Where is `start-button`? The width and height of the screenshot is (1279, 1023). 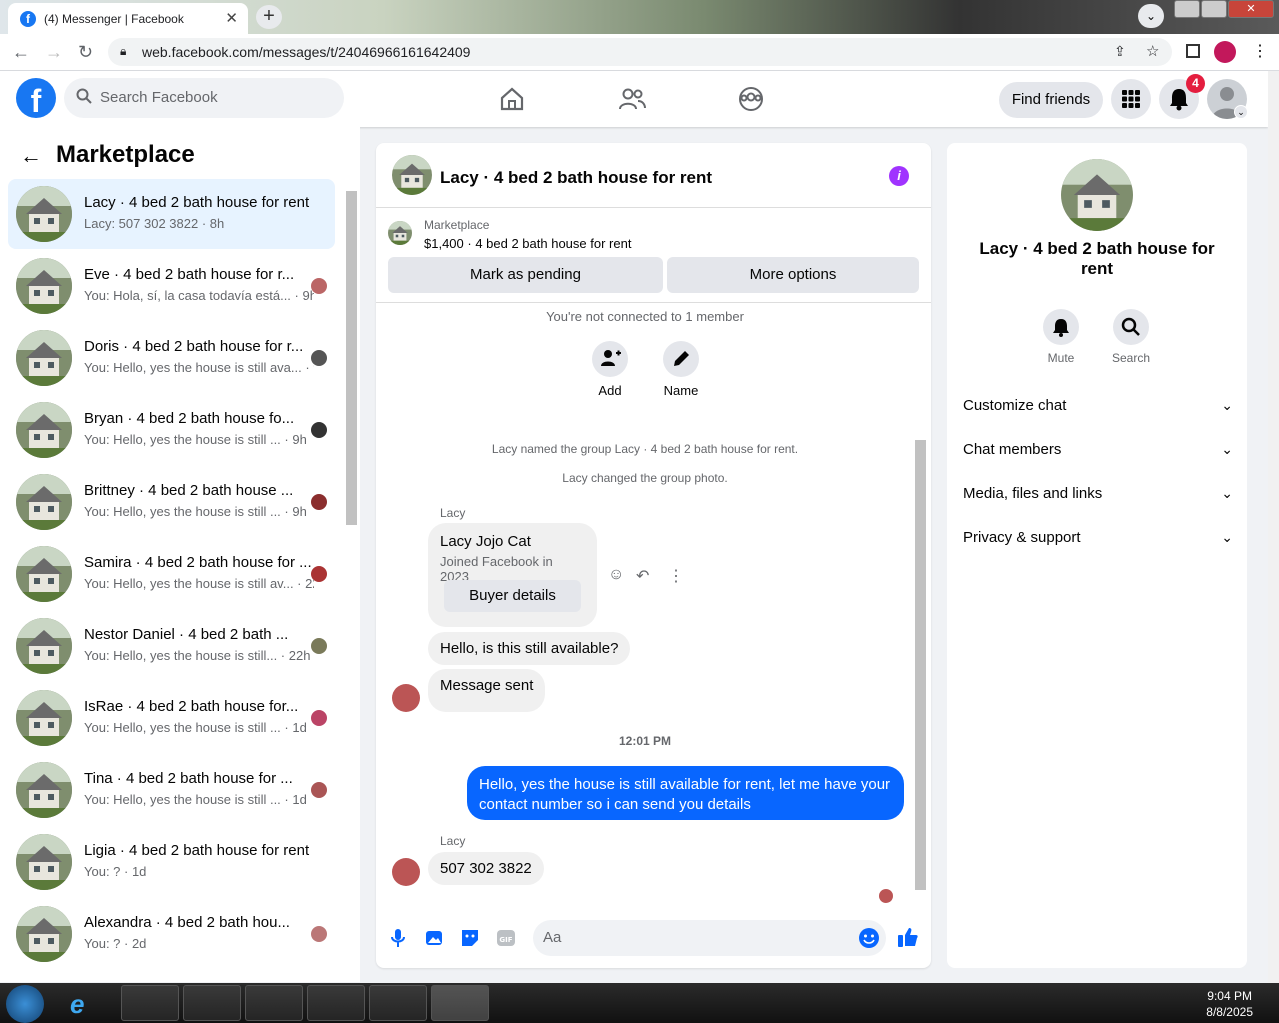 start-button is located at coordinates (25, 1004).